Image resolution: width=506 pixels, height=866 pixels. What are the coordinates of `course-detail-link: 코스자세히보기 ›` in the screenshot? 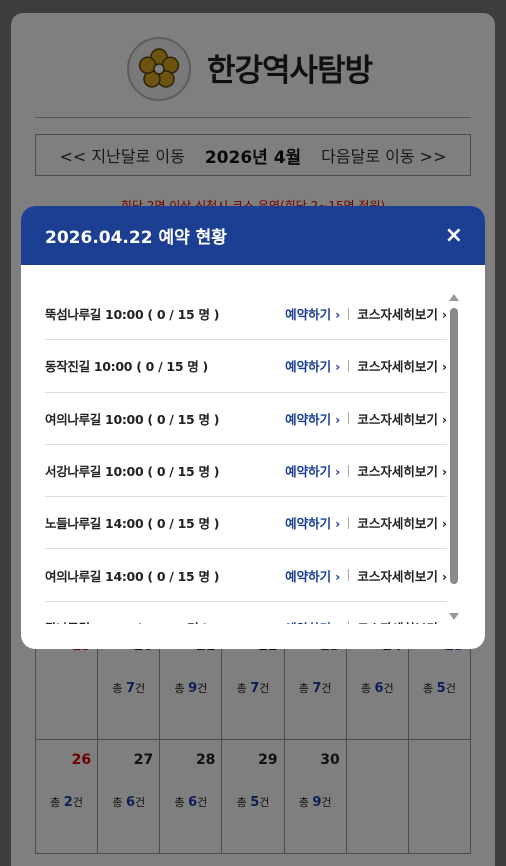 It's located at (402, 621).